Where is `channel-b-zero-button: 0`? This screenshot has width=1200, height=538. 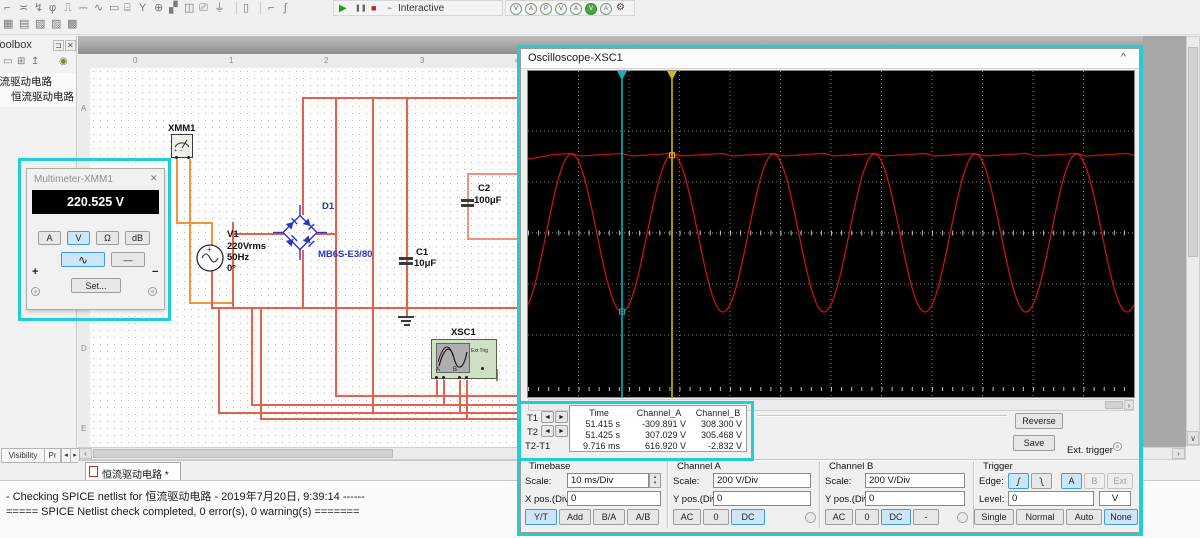 channel-b-zero-button: 0 is located at coordinates (867, 517).